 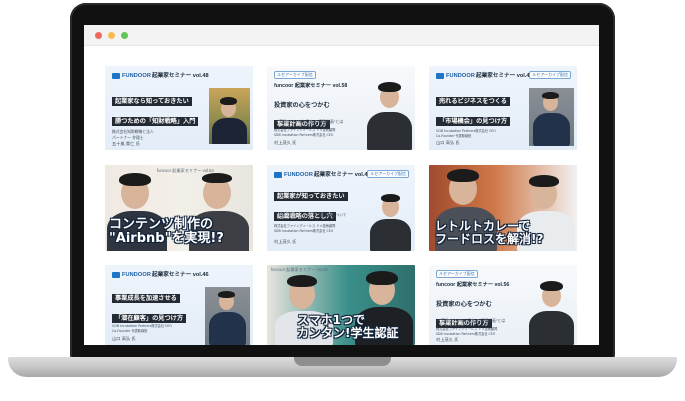 I want to click on thumbnail-caption: スマホ1つで カンタン!学生認証, so click(x=348, y=326).